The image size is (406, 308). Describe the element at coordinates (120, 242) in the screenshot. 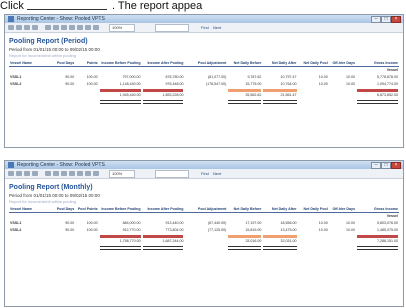

I see `total-cell: 1,758,770.00` at that location.